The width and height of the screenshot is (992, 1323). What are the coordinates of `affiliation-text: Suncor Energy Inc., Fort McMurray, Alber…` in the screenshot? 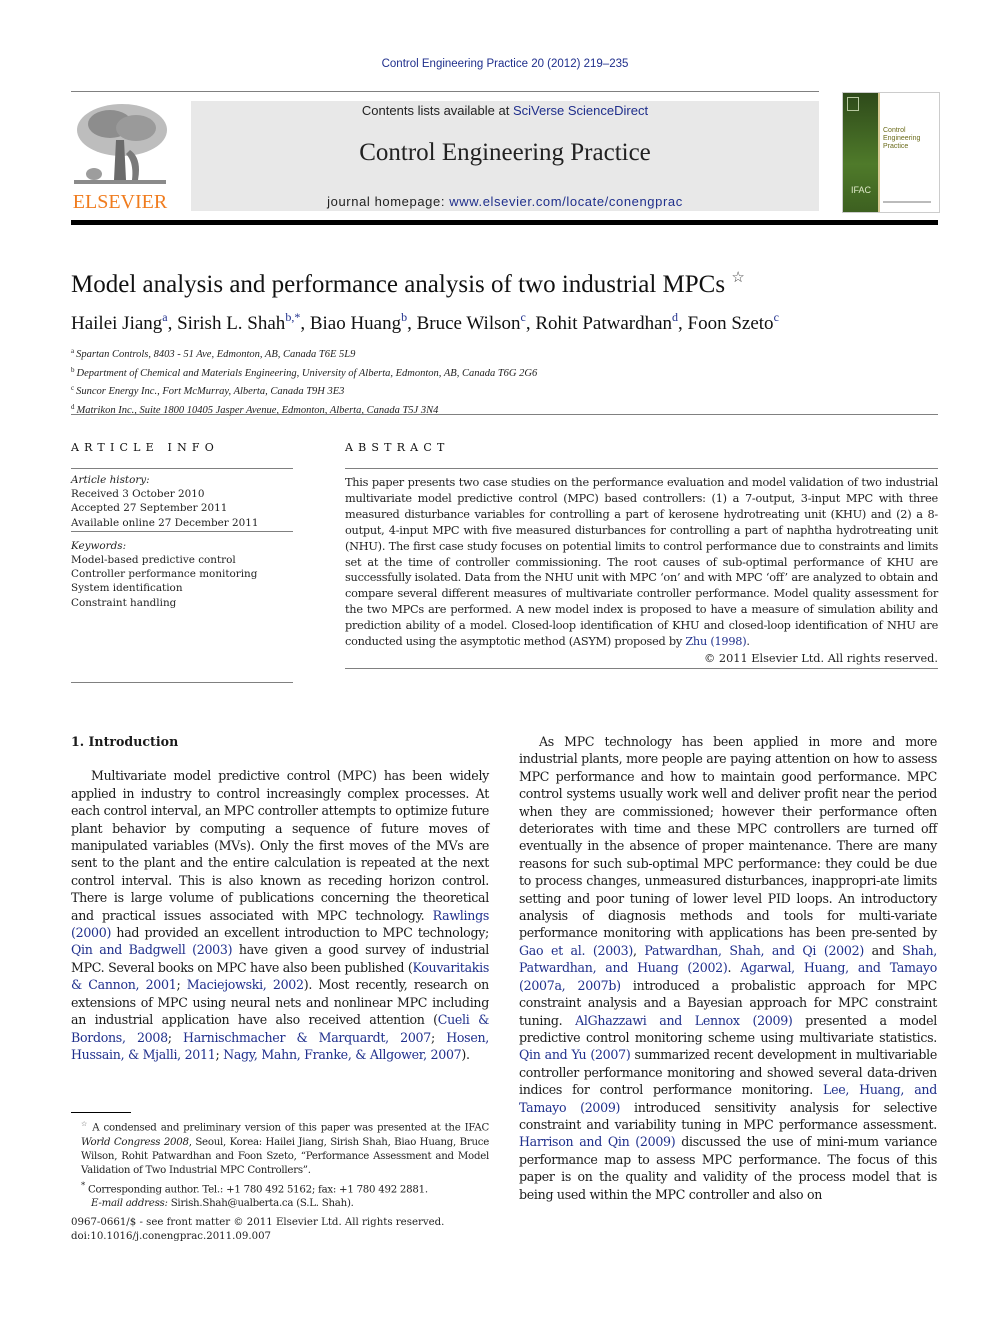 It's located at (210, 392).